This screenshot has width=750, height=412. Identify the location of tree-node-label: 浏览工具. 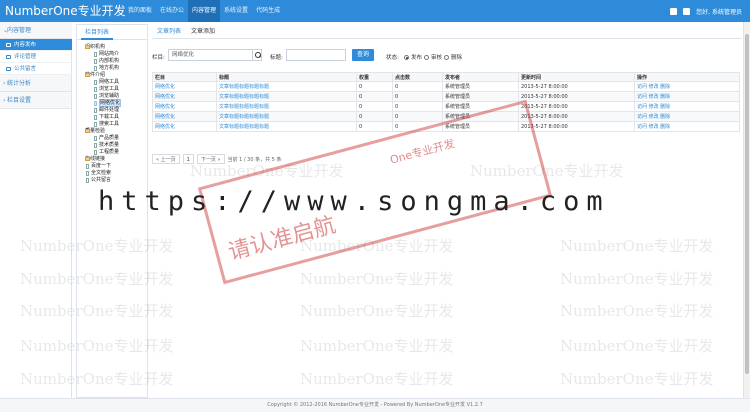
(109, 89).